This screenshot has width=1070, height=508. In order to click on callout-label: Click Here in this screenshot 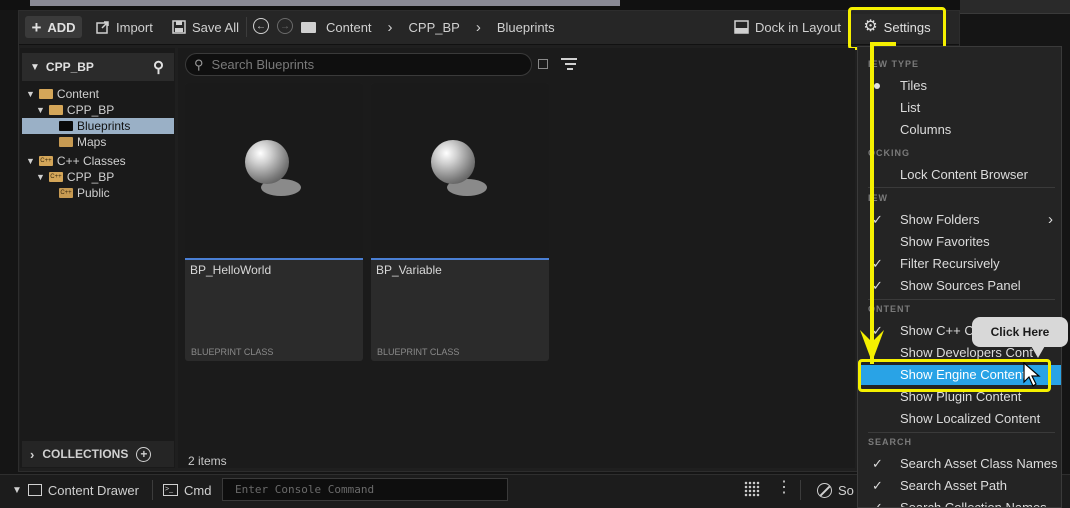, I will do `click(1020, 332)`.